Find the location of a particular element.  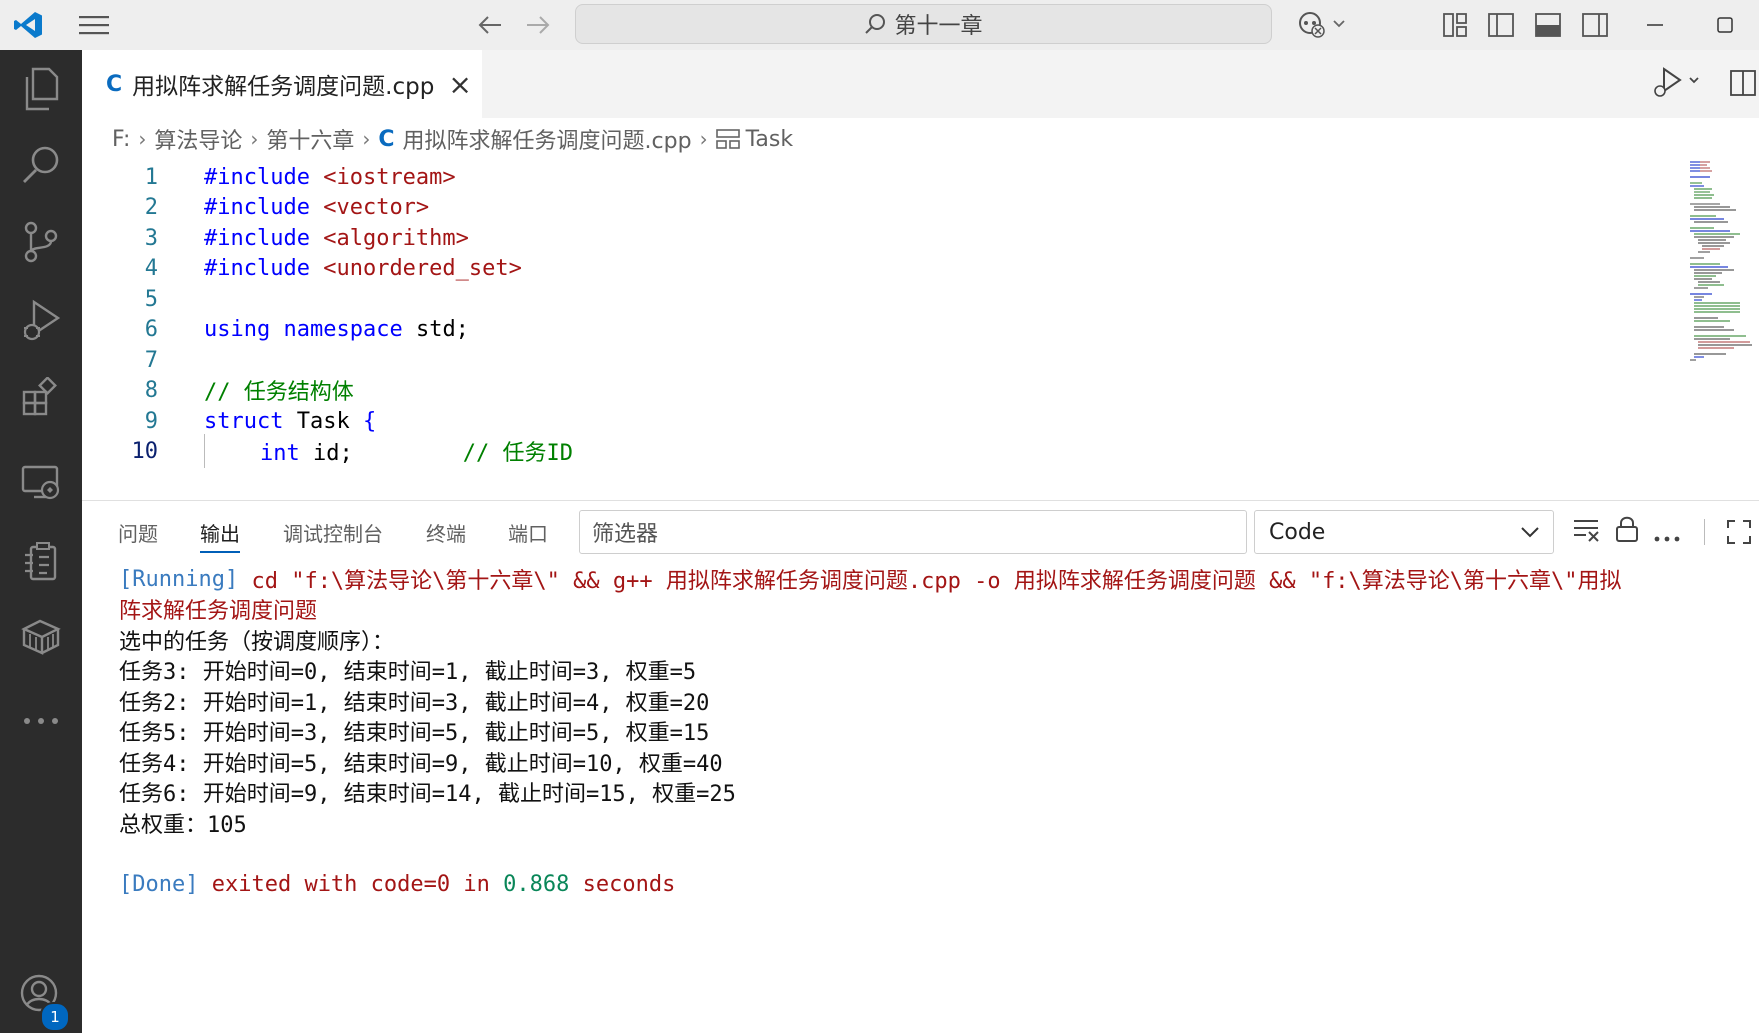

code-line: 5 is located at coordinates (120, 299).